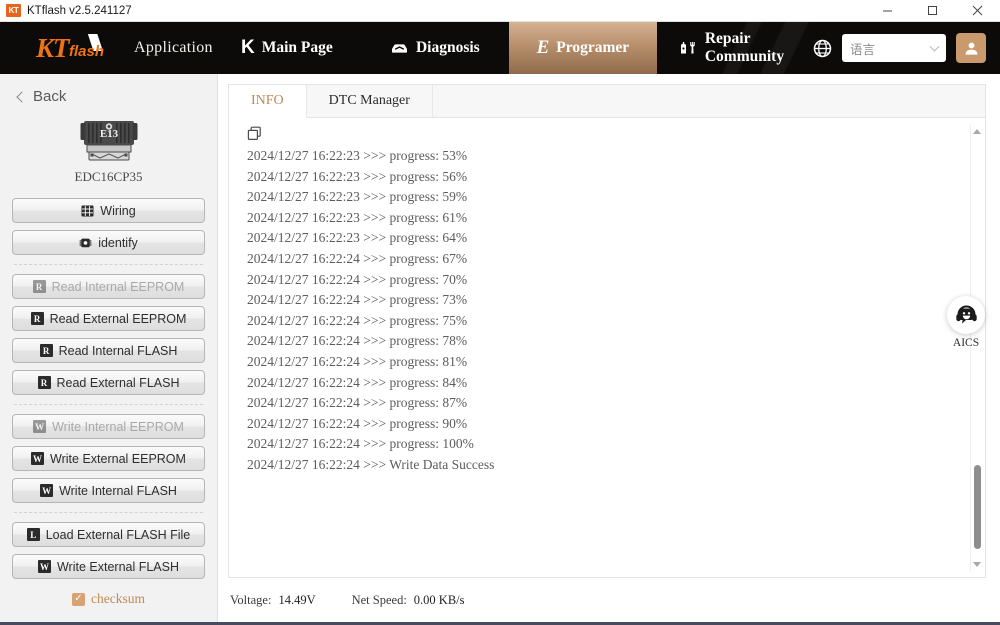  Describe the element at coordinates (607, 101) in the screenshot. I see `panel-tabs: INFO DTC Manager` at that location.